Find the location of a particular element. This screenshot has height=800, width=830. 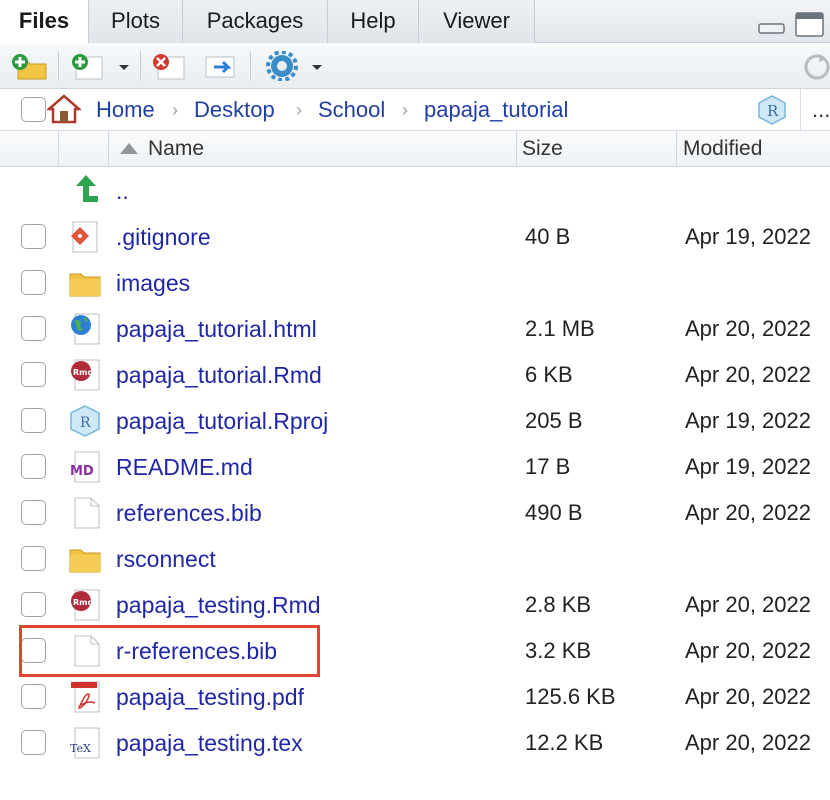

tex-file-icon: TeX is located at coordinates (85, 743).